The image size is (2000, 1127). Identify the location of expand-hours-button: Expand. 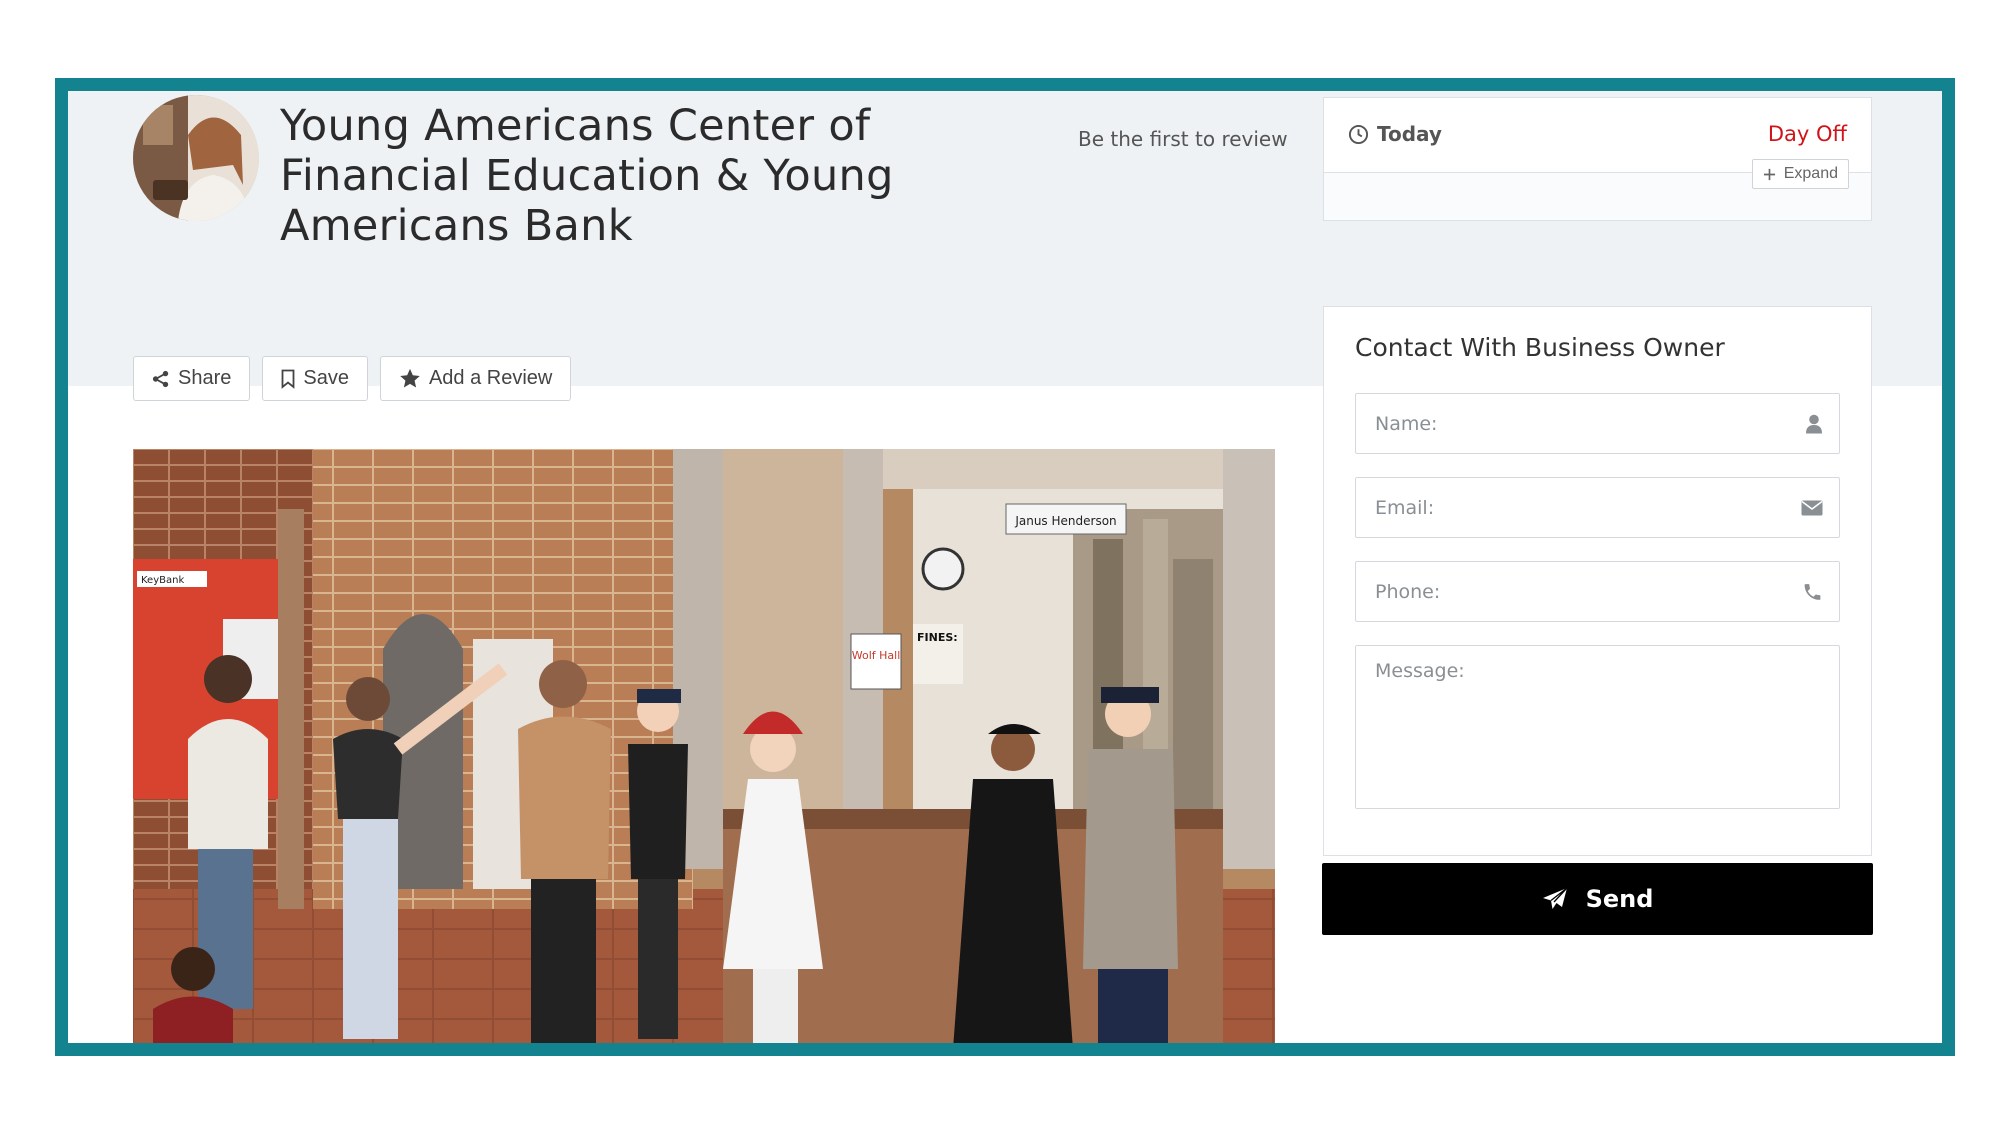
(1800, 174).